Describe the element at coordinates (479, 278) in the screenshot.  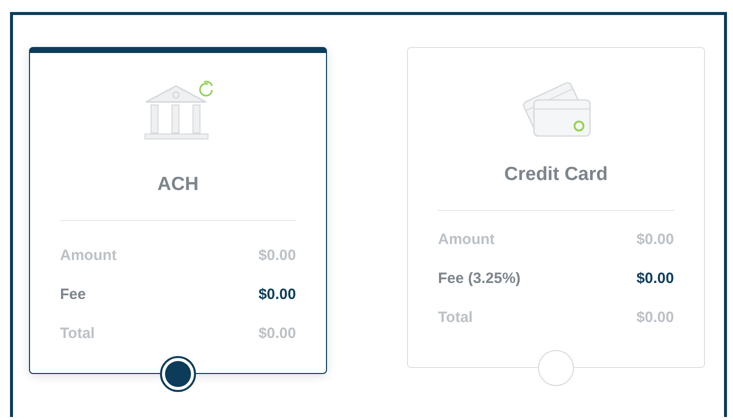
I see `row-label: Fee (3.25%)` at that location.